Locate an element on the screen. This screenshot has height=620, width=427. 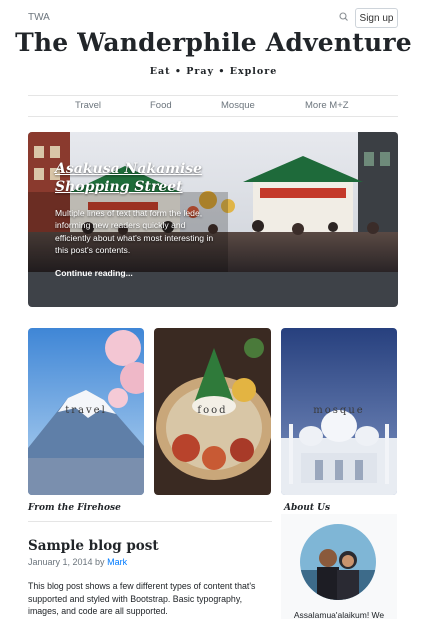
category-label-food: food is located at coordinates (212, 410).